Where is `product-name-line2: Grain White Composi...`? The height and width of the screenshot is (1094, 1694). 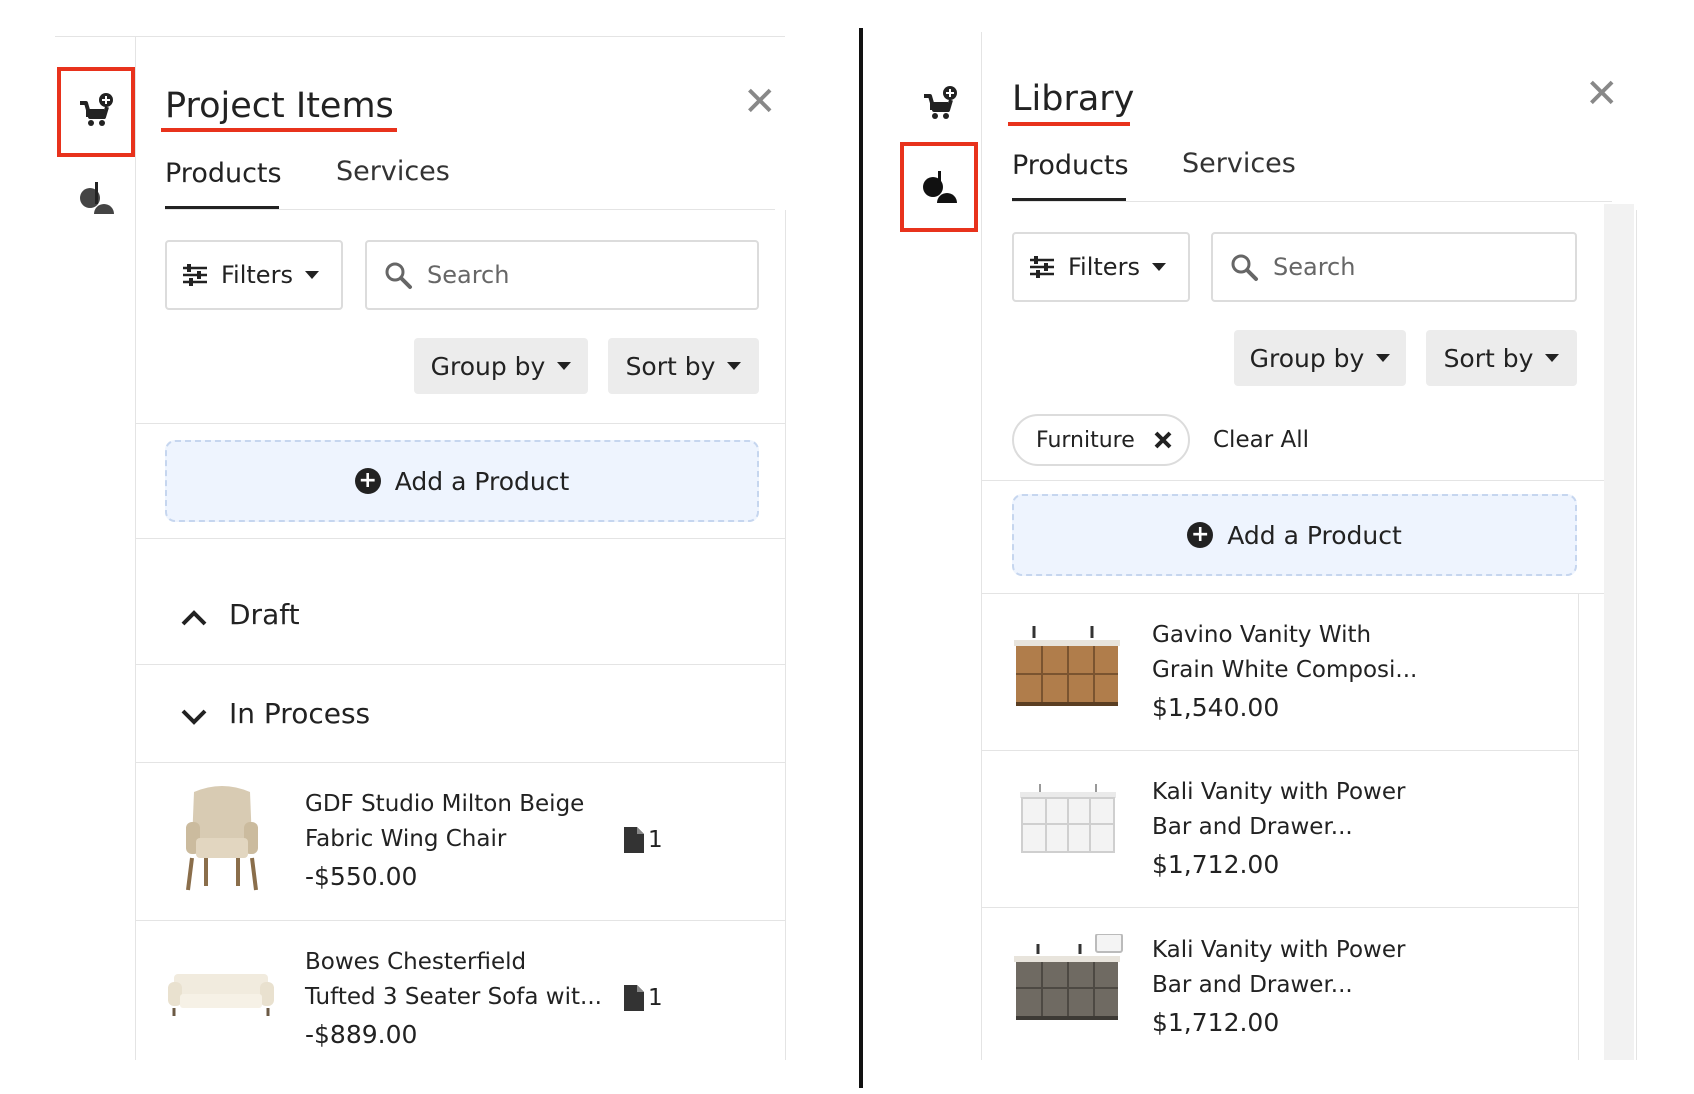 product-name-line2: Grain White Composi... is located at coordinates (1285, 670).